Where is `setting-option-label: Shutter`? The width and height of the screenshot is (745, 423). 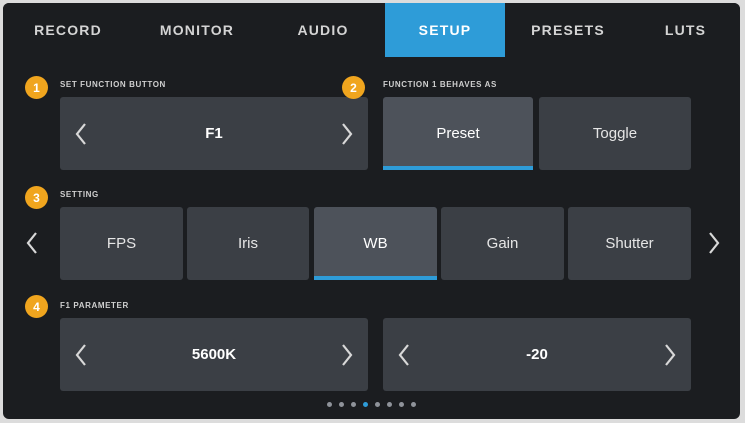
setting-option-label: Shutter is located at coordinates (629, 243).